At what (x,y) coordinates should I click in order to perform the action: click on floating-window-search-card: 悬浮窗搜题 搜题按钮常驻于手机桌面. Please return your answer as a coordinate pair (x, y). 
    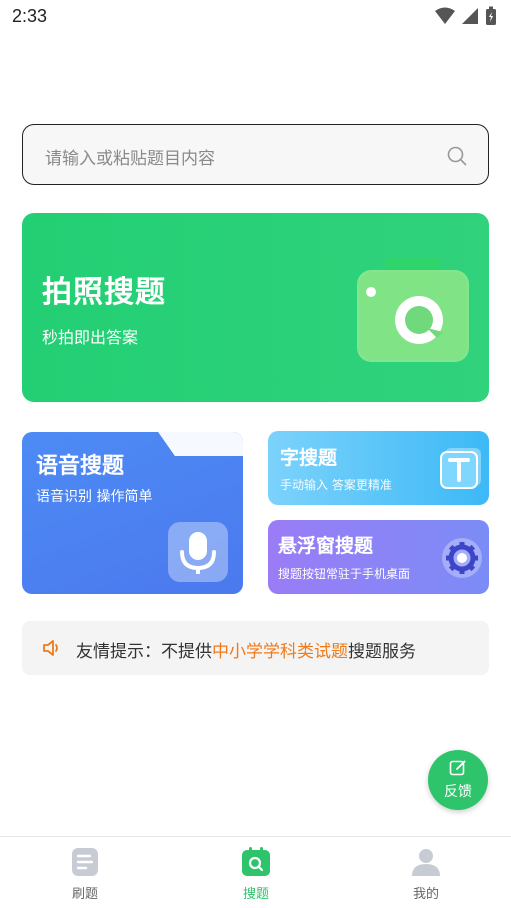
    Looking at the image, I should click on (378, 557).